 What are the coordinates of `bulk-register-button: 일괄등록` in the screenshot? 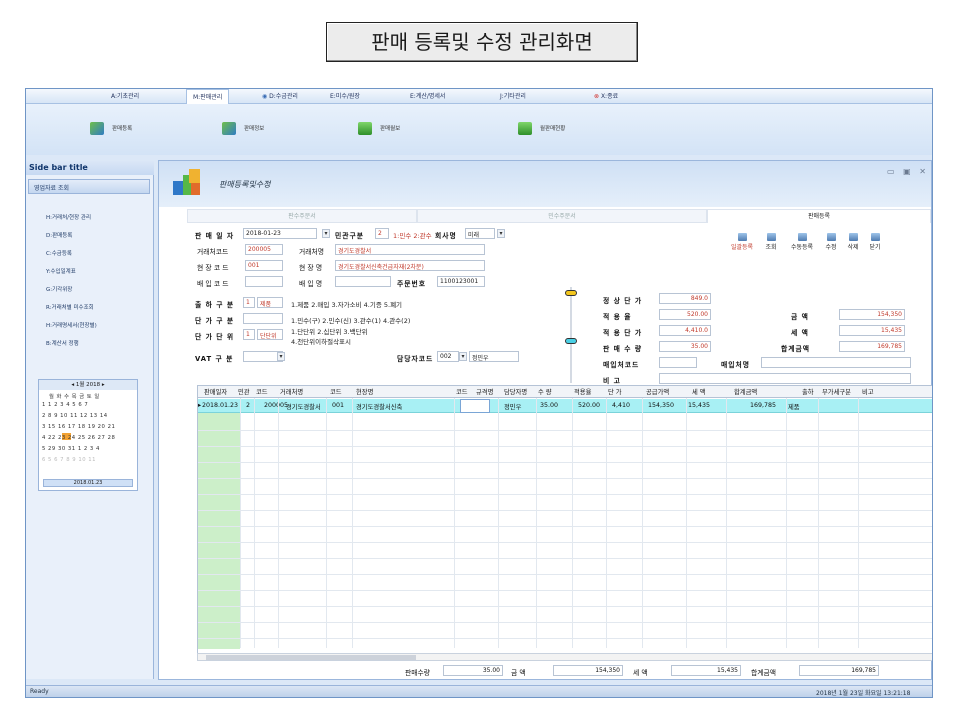 It's located at (742, 244).